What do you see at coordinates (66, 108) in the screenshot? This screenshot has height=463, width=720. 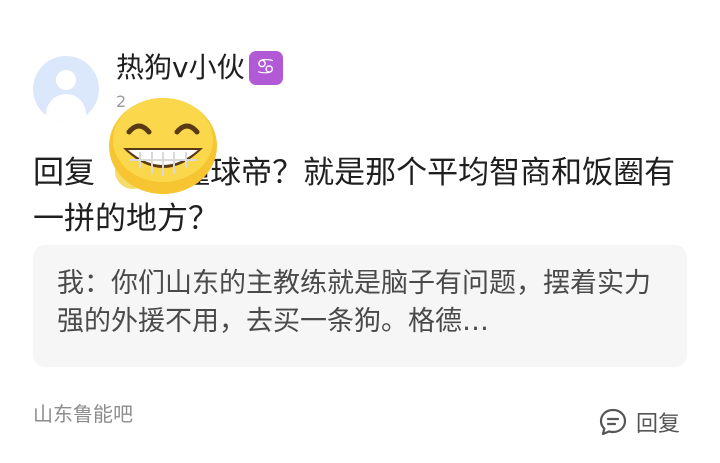 I see `avatar-body-shape` at bounding box center [66, 108].